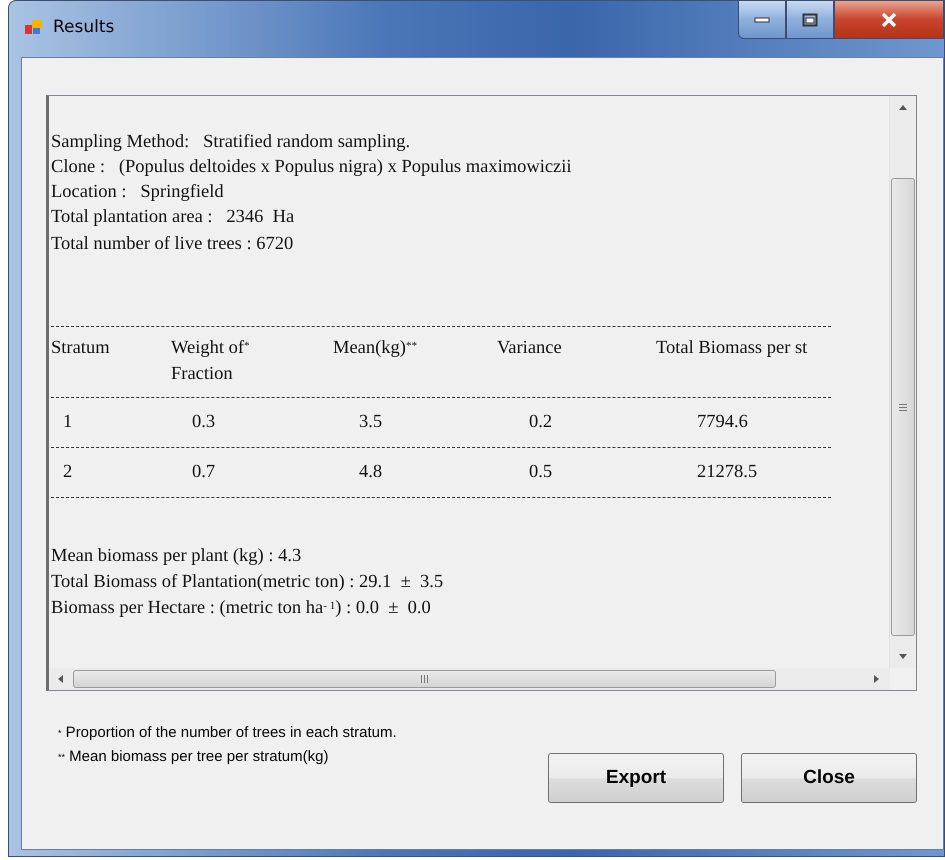 Image resolution: width=945 pixels, height=860 pixels. Describe the element at coordinates (636, 778) in the screenshot. I see `dialog-button: Export` at that location.